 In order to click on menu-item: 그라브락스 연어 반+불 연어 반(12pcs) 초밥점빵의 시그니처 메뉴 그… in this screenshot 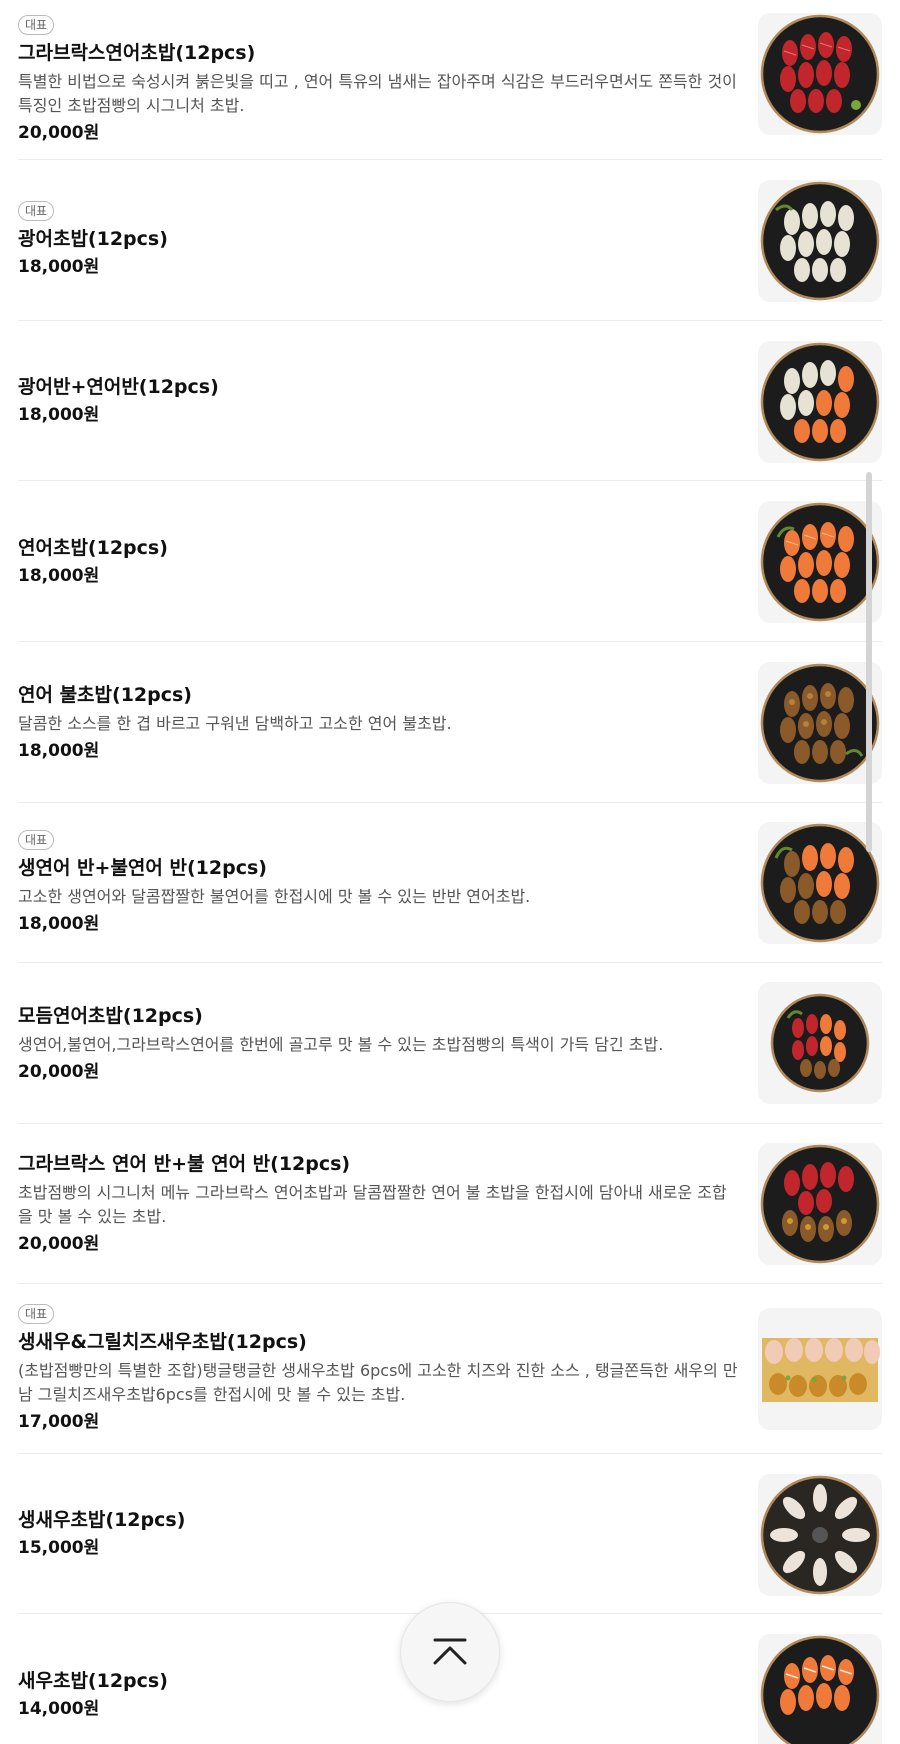, I will do `click(450, 1204)`.